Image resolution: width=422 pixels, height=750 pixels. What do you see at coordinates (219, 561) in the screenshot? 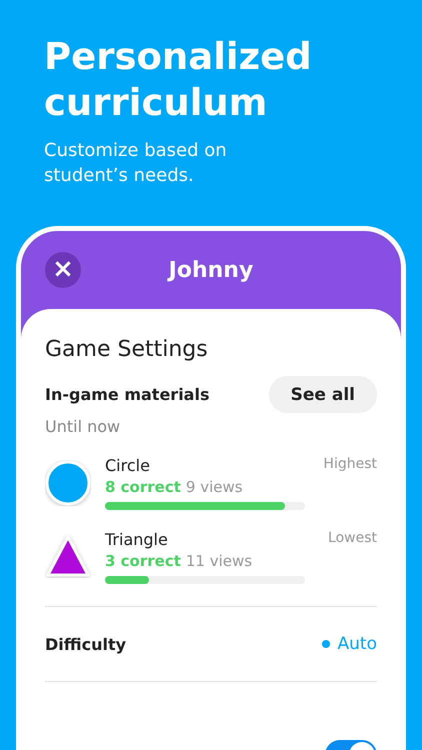
I see `view-count: 11 views` at bounding box center [219, 561].